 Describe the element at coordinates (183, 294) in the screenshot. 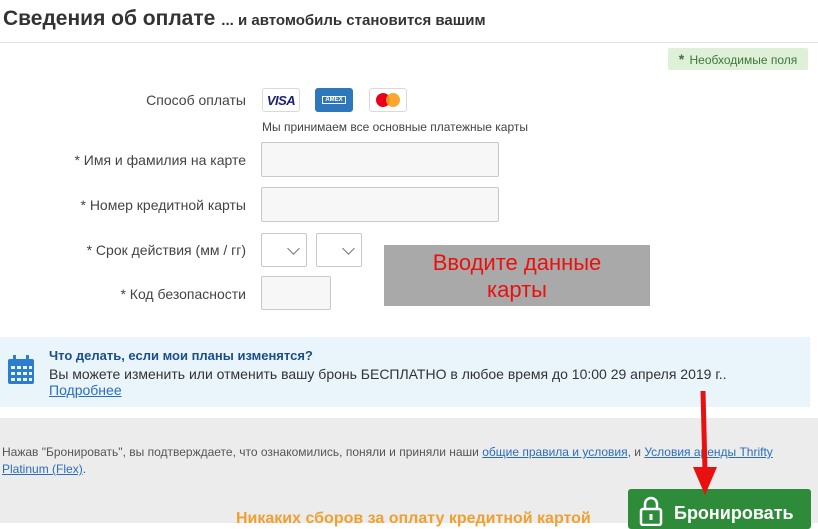

I see `security-code-label: * Код безопасности` at that location.